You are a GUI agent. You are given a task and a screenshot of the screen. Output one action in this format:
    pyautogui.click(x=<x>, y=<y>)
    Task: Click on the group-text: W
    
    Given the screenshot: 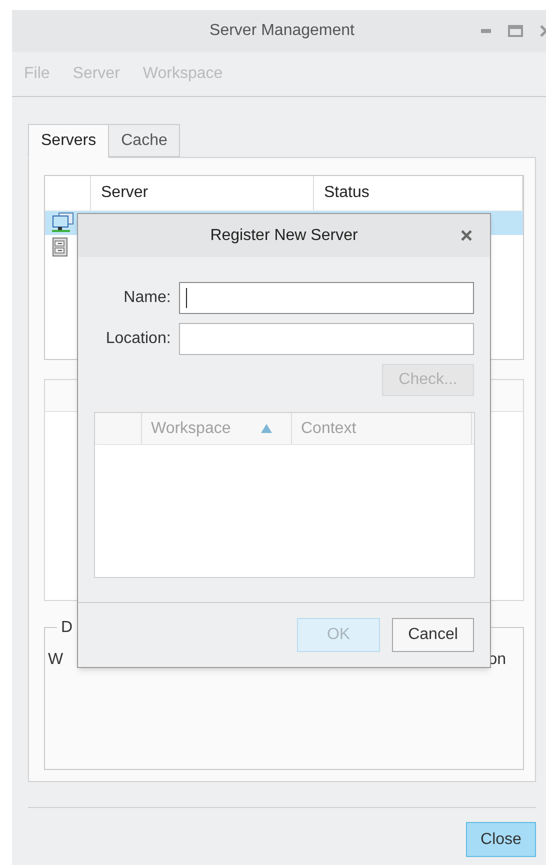 What is the action you would take?
    pyautogui.click(x=56, y=660)
    